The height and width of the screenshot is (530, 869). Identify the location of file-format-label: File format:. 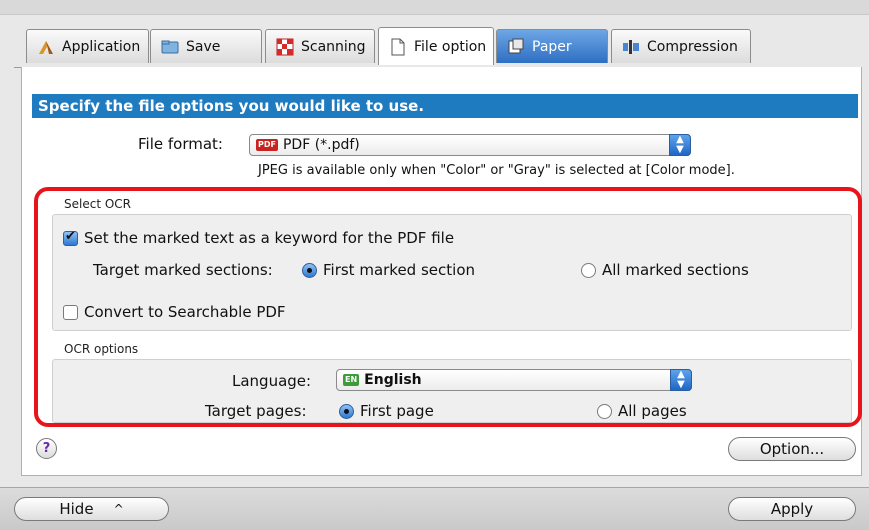
(180, 144).